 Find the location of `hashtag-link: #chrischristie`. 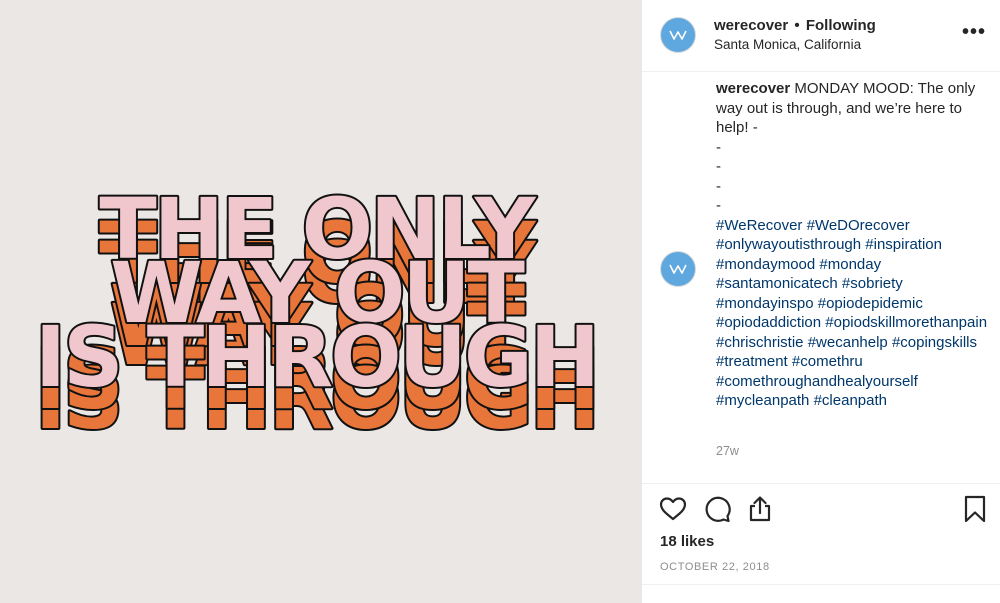

hashtag-link: #chrischristie is located at coordinates (760, 342).